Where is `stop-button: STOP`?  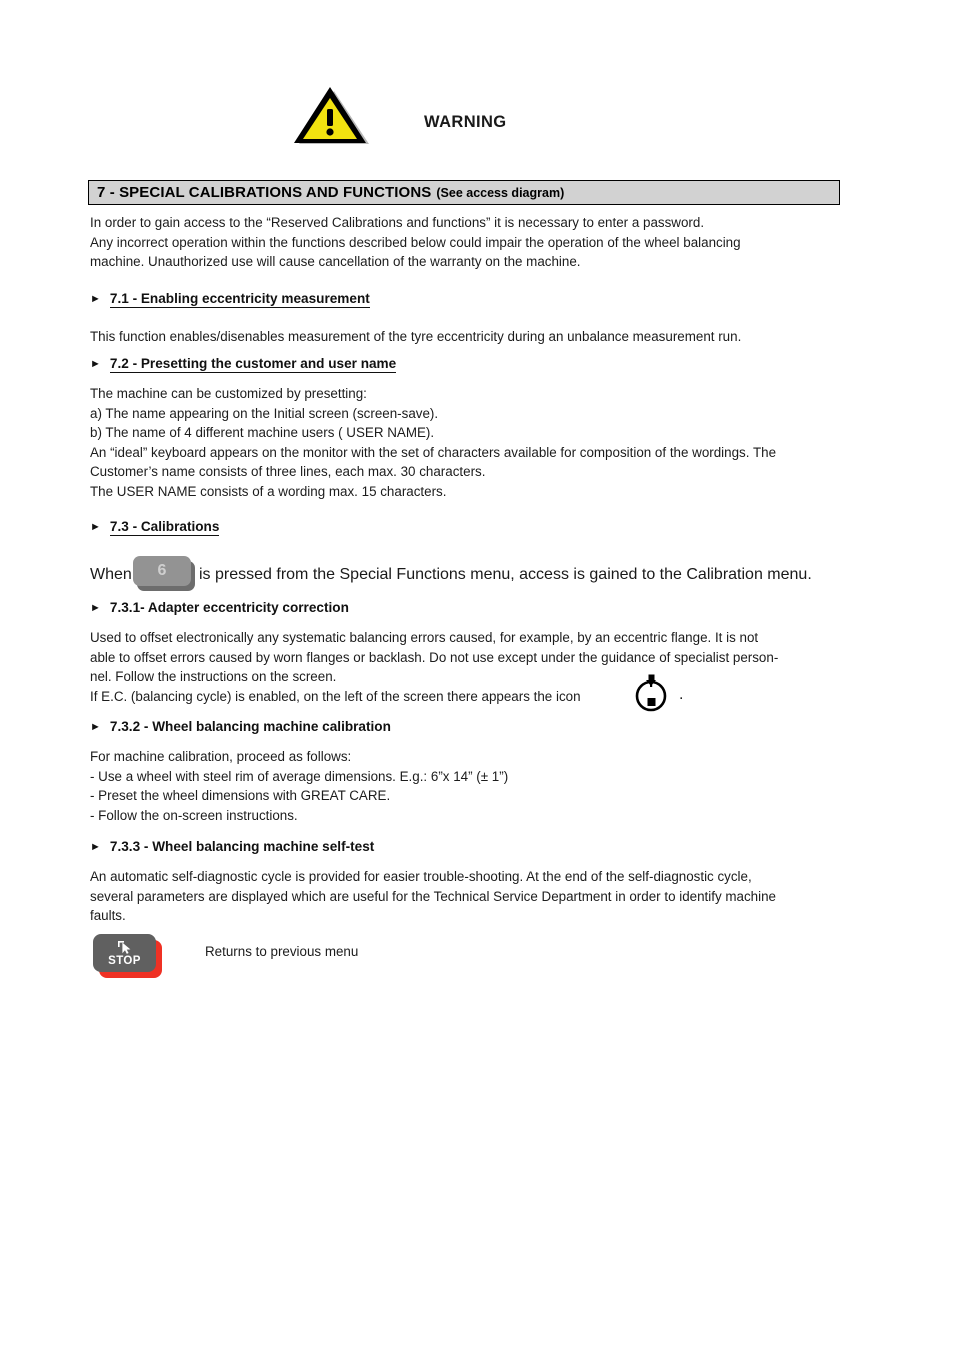 stop-button: STOP is located at coordinates (129, 956).